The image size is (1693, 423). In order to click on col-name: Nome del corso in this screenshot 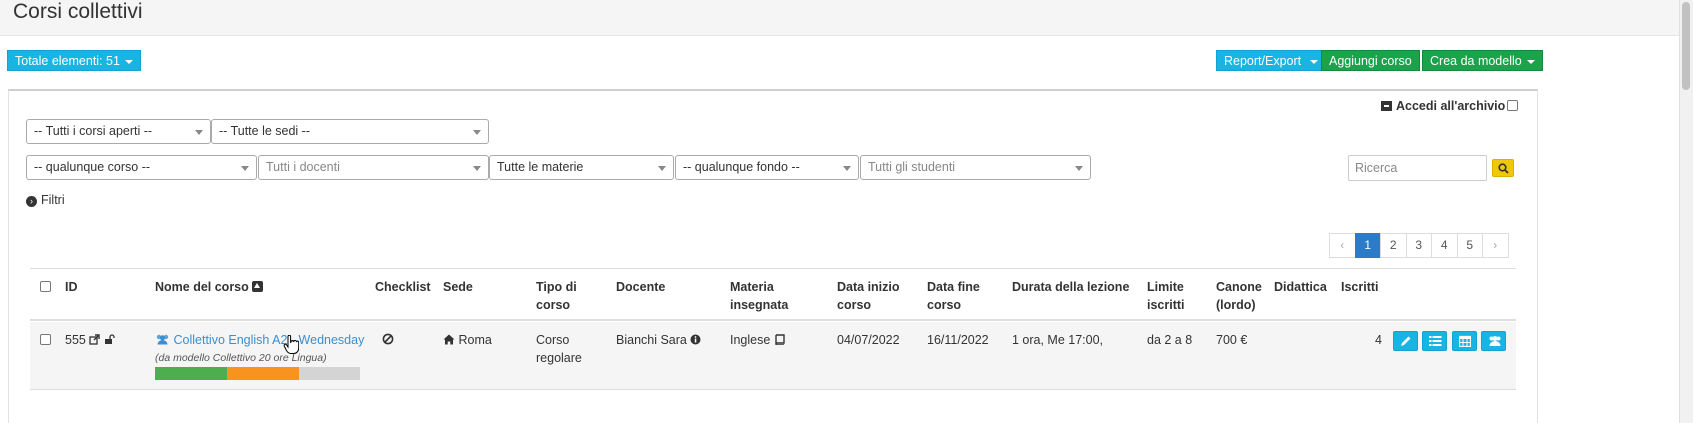, I will do `click(209, 287)`.